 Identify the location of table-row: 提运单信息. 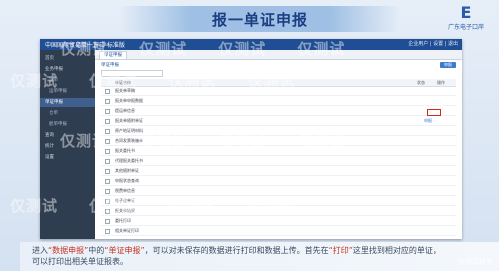
(278, 111).